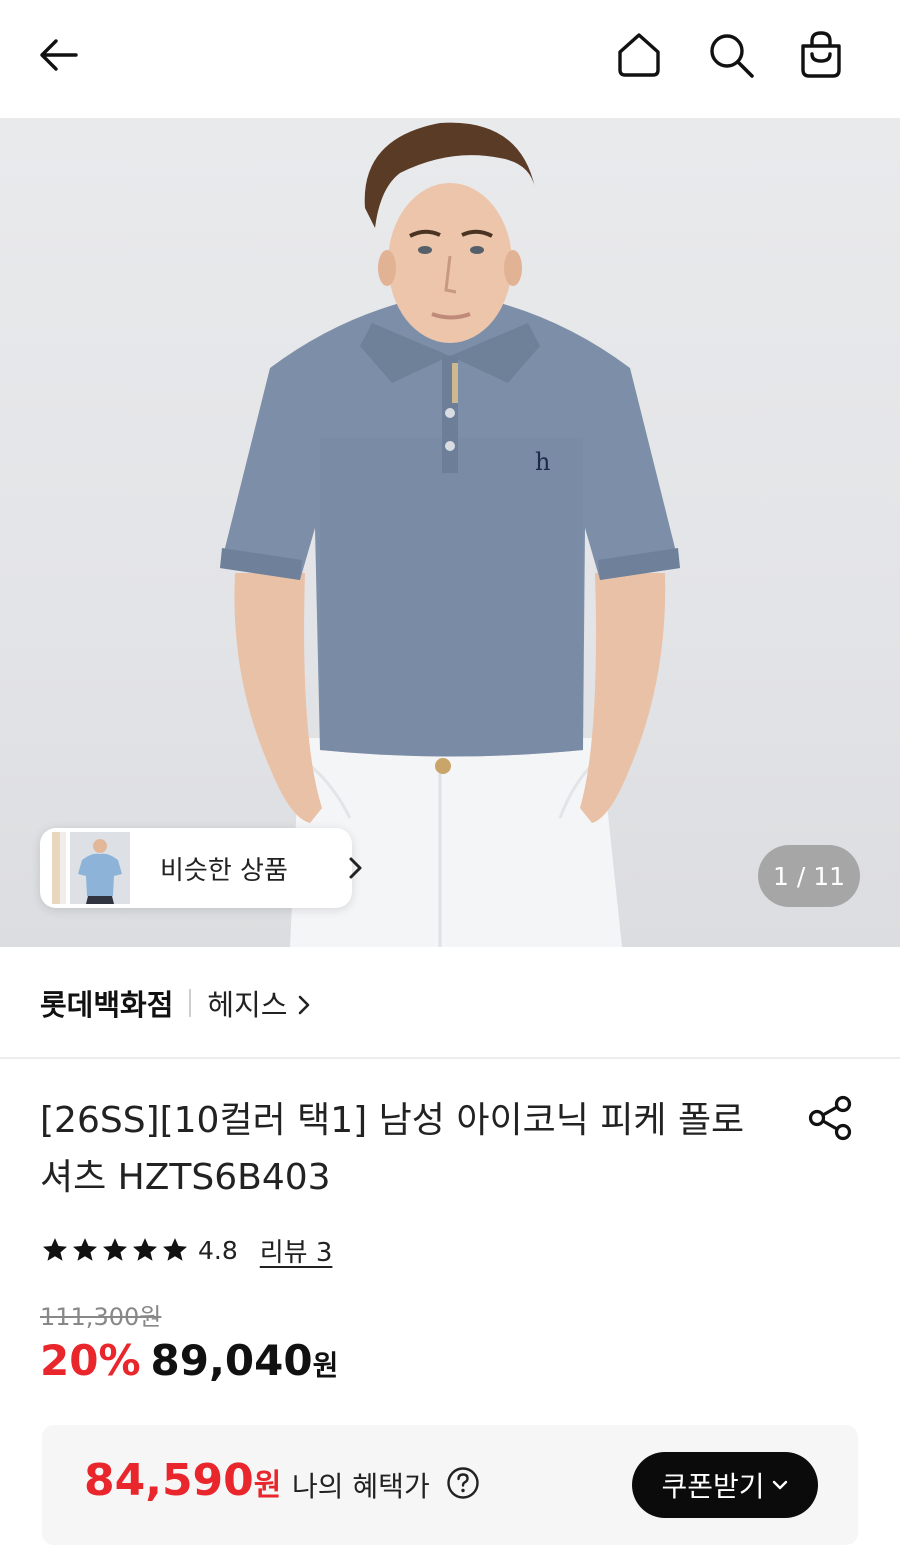 The width and height of the screenshot is (900, 1563). I want to click on share-button, so click(830, 1118).